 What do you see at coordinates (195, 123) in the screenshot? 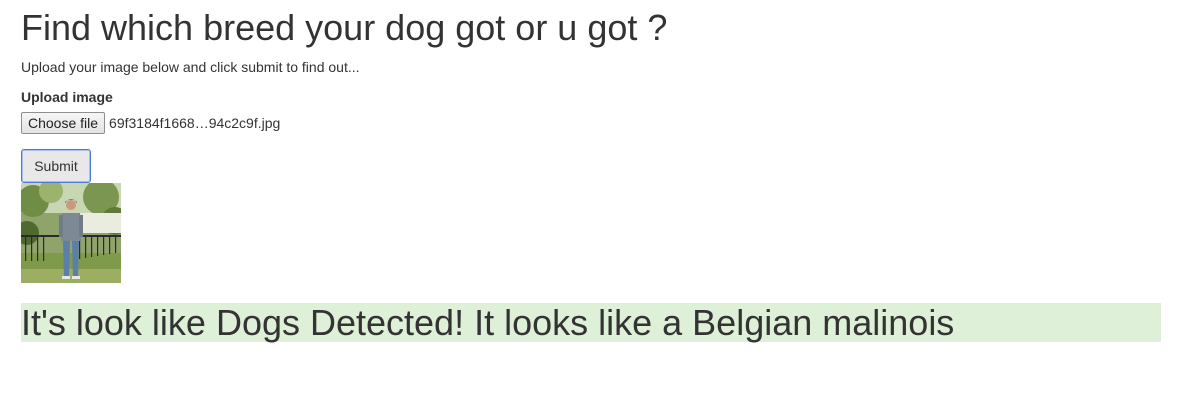
I see `selected-file-name: 69f3184f1668…94c2c9f.jpg` at bounding box center [195, 123].